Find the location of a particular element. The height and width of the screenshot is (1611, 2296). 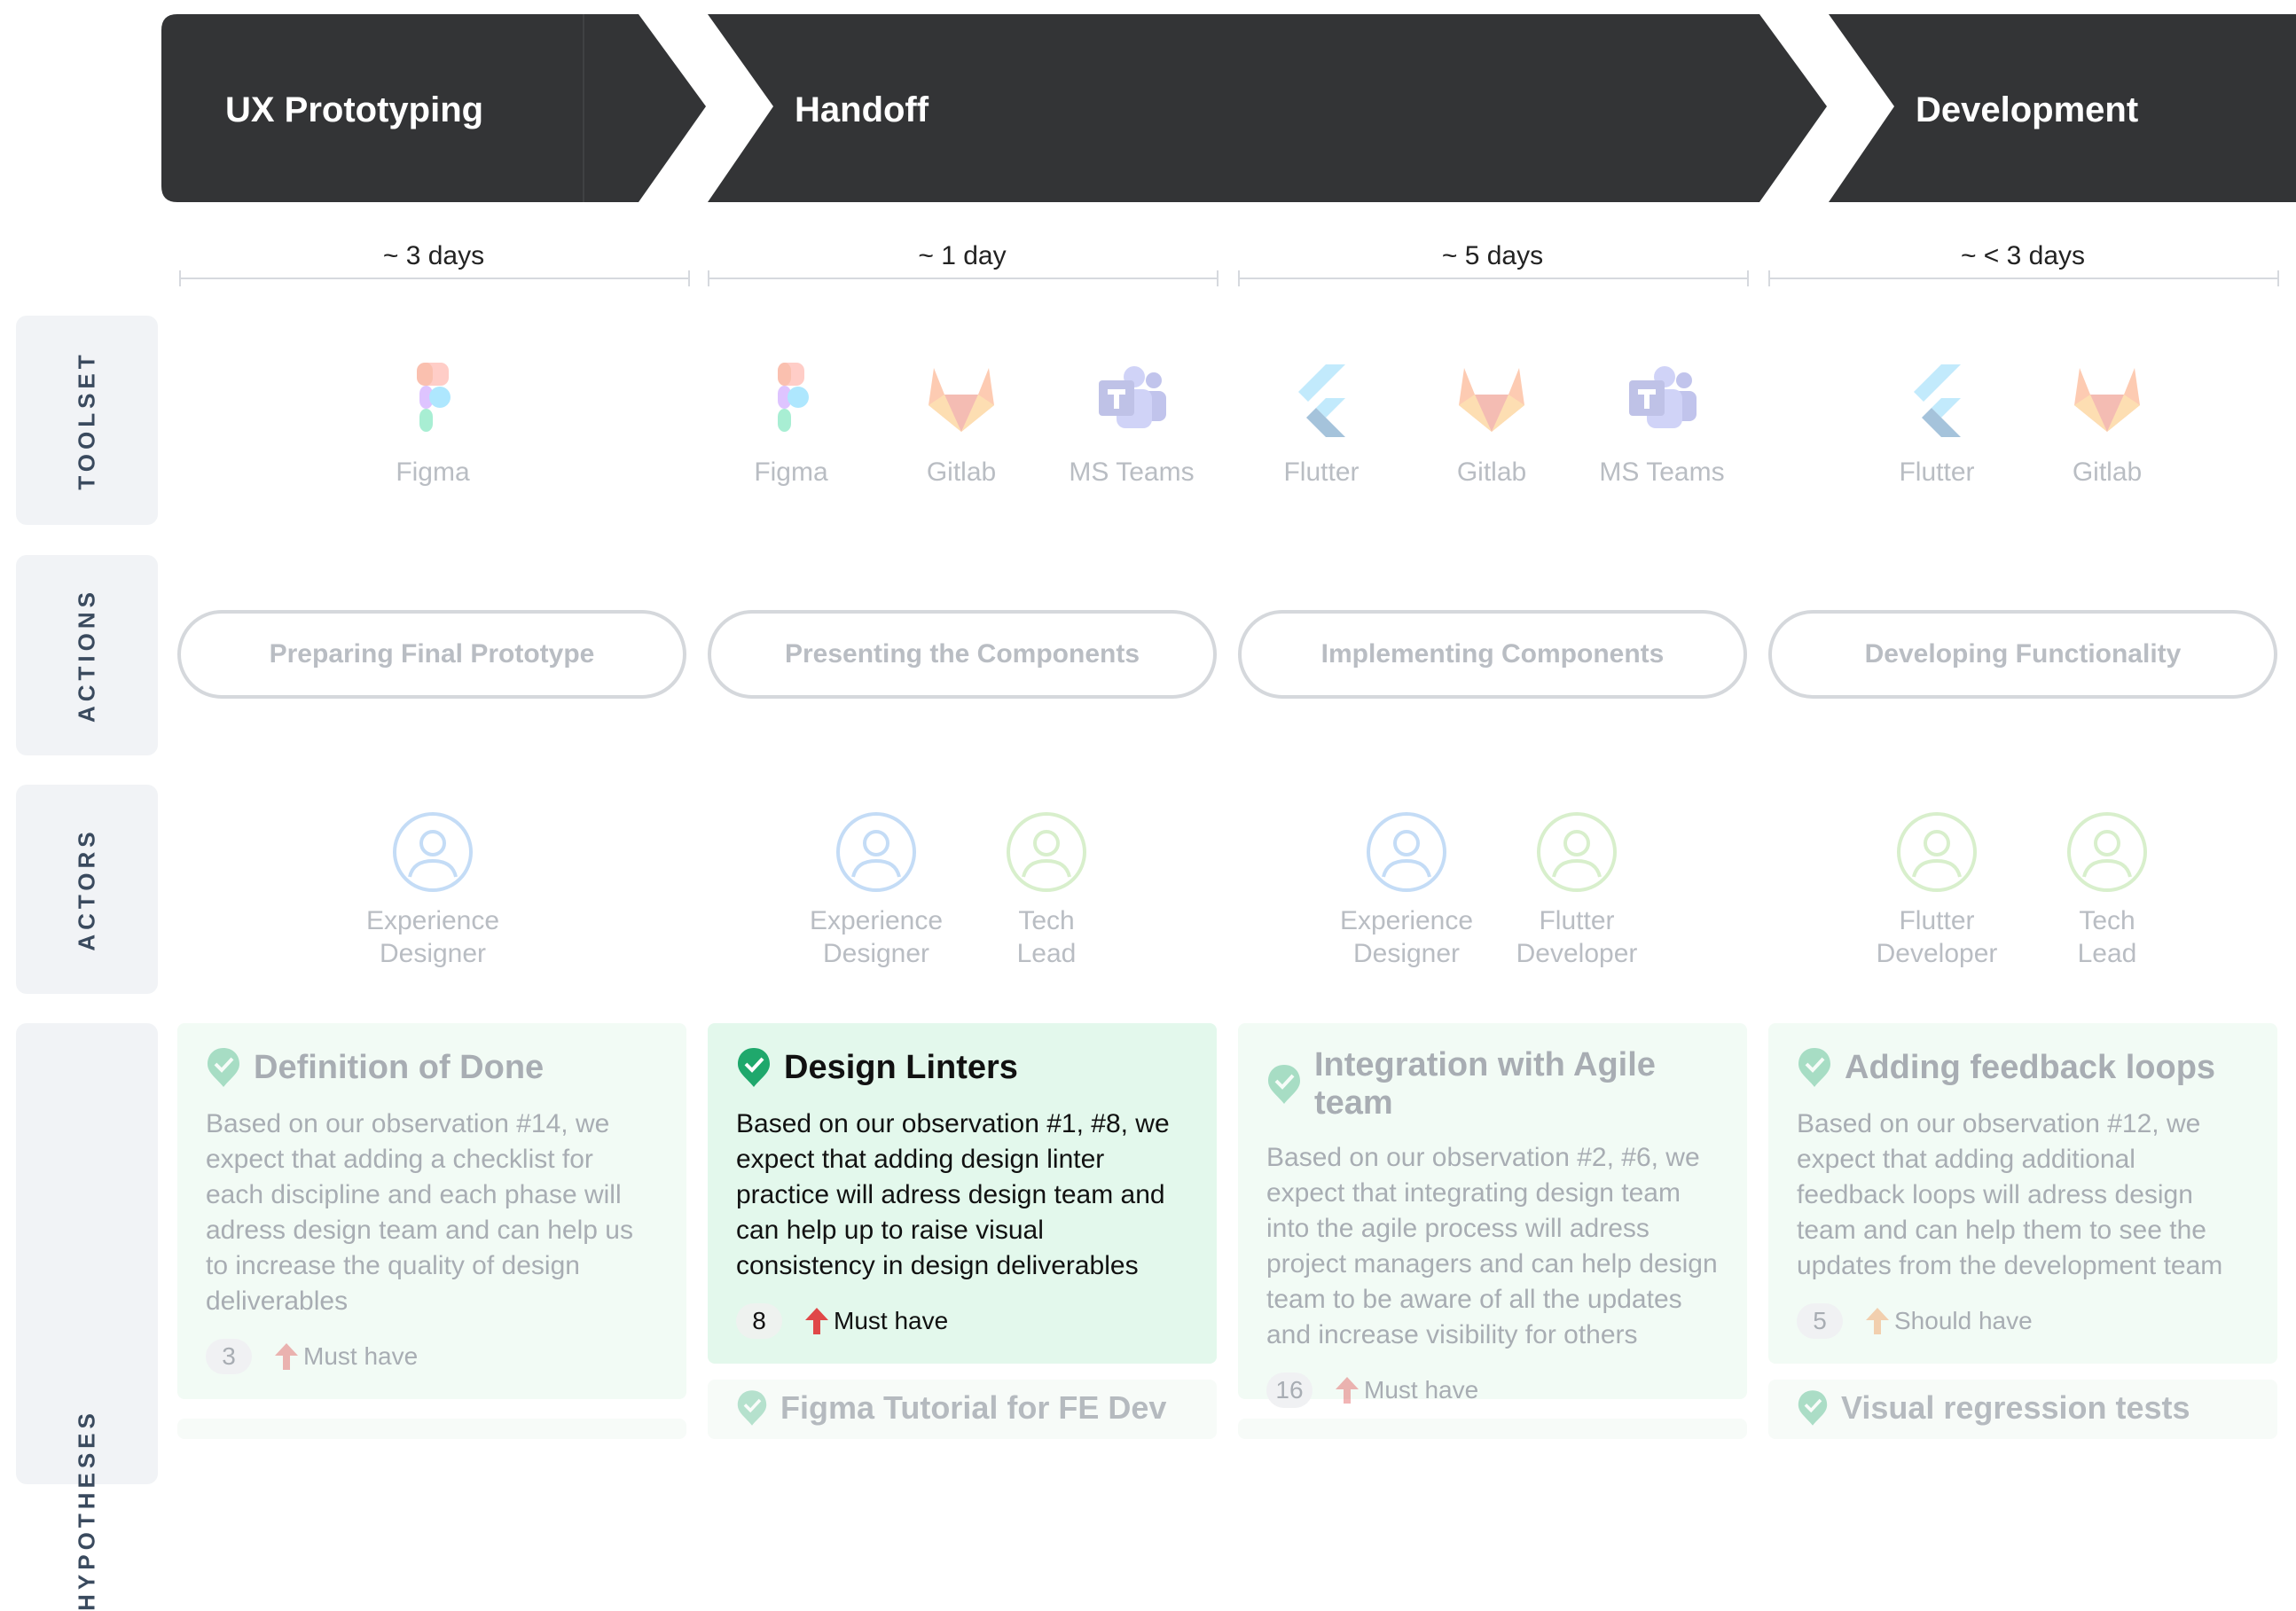

action-presenting-components: Presenting the Components is located at coordinates (963, 654).